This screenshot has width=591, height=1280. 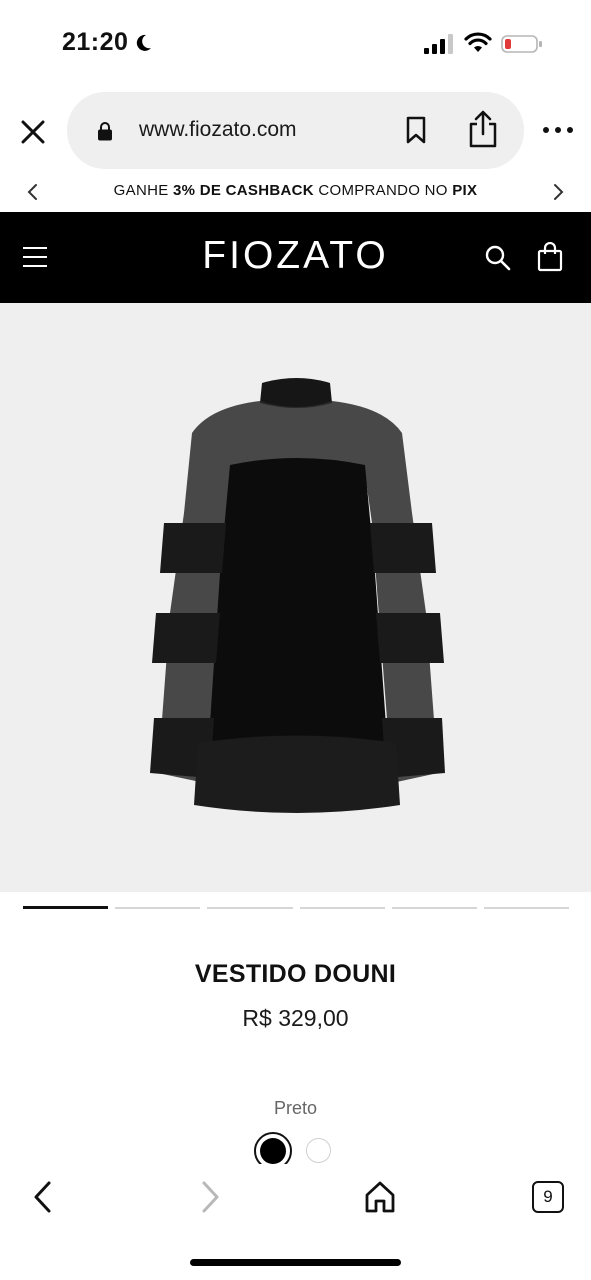 What do you see at coordinates (143, 42) in the screenshot?
I see `moon-icon` at bounding box center [143, 42].